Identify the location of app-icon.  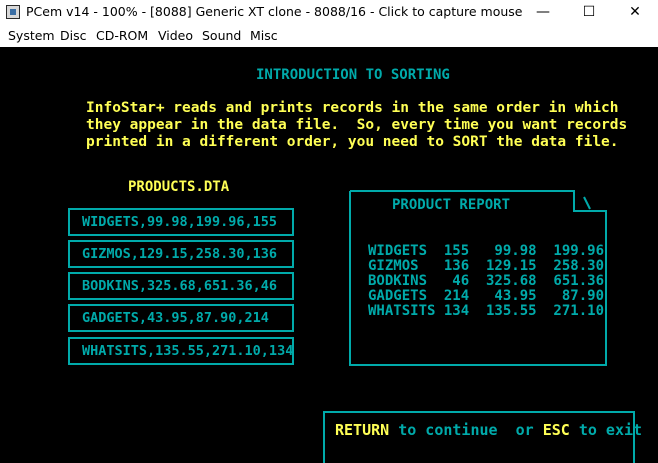
(13, 12).